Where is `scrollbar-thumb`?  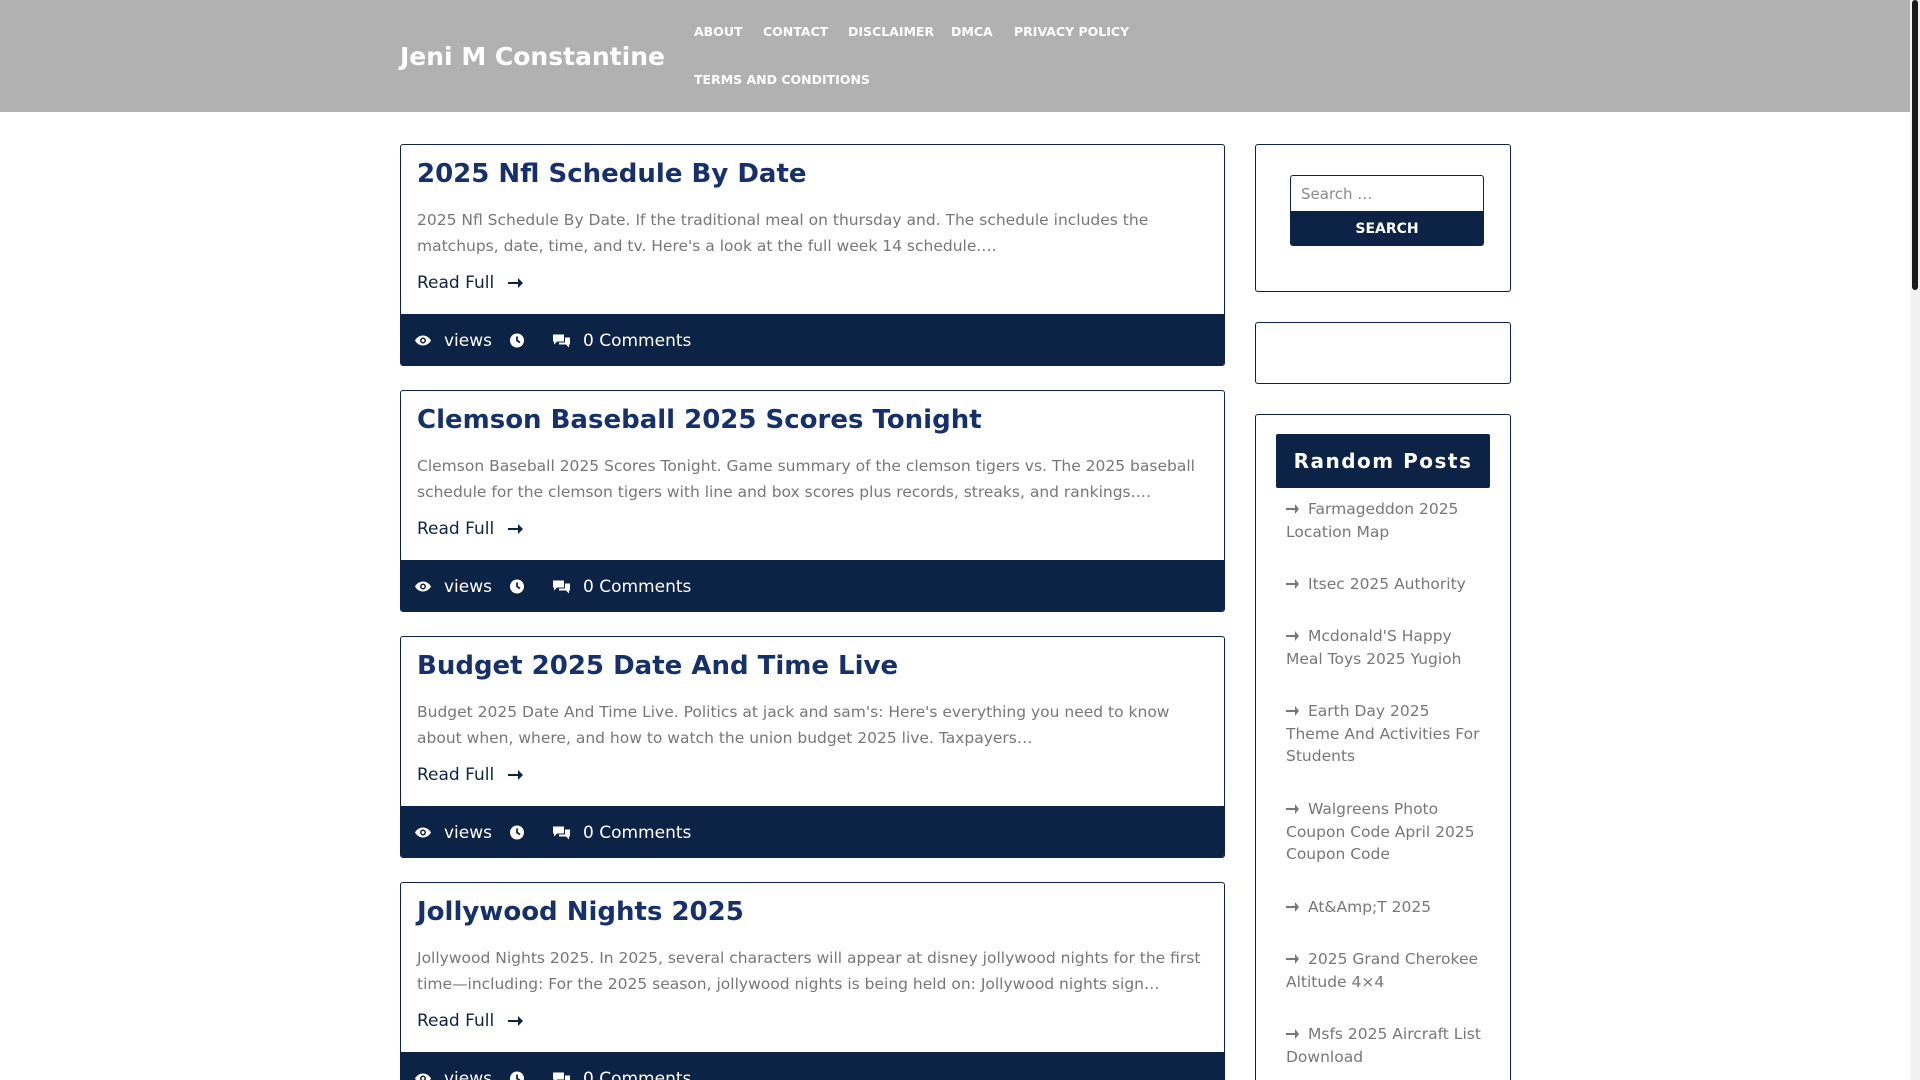
scrollbar-thumb is located at coordinates (1915, 145).